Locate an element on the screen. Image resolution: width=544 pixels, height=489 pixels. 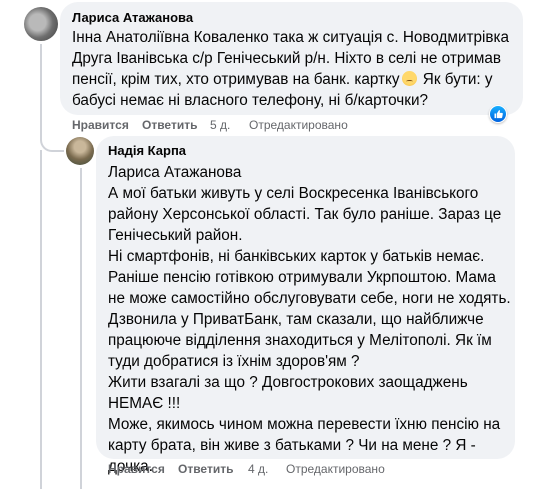
comment-author: Лариса Атажанова is located at coordinates (132, 17).